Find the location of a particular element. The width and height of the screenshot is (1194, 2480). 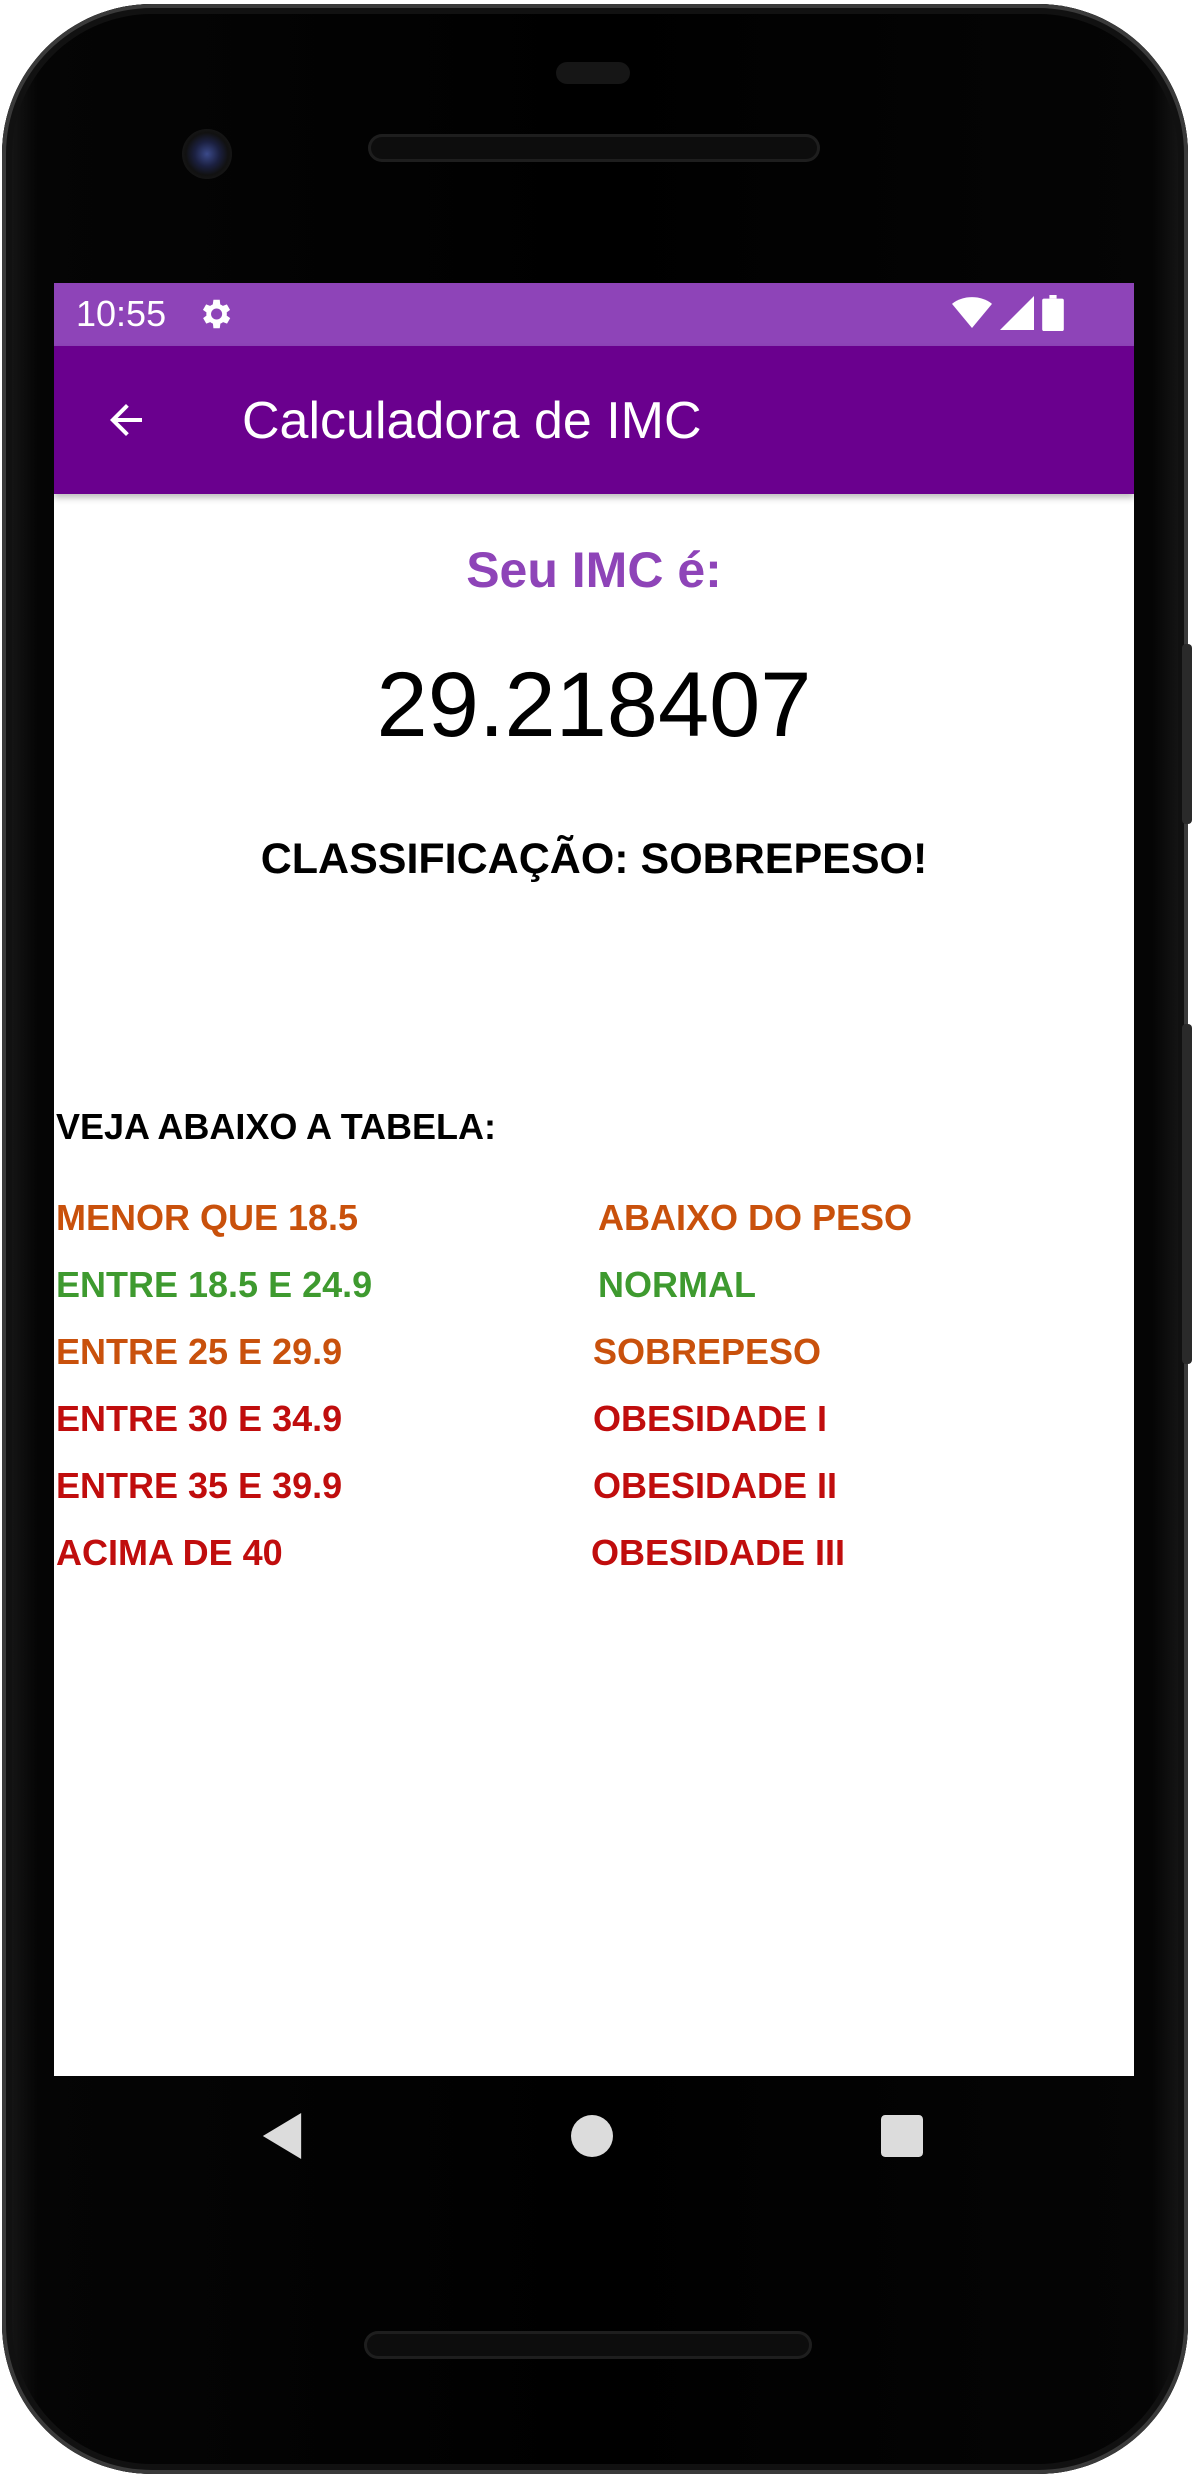

signal-icon is located at coordinates (1017, 315).